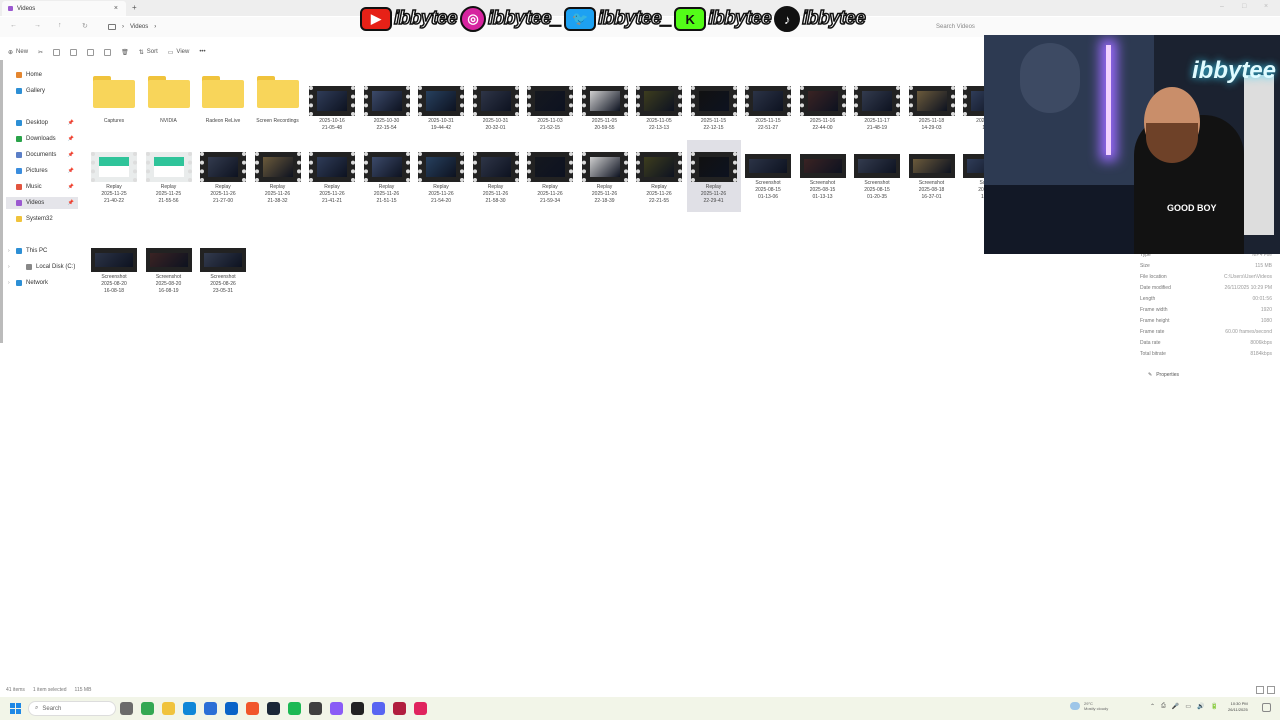 This screenshot has width=1280, height=720. I want to click on messenger-icon, so click(336, 708).